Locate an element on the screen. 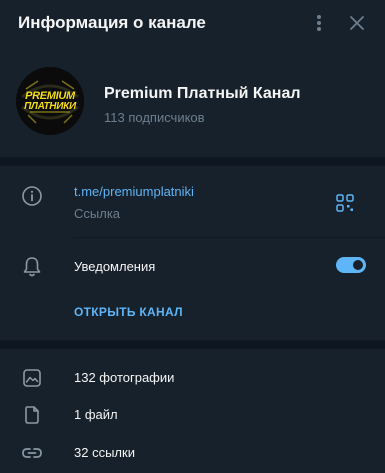 The height and width of the screenshot is (473, 385). media-row-links: 32 ссылки is located at coordinates (192, 453).